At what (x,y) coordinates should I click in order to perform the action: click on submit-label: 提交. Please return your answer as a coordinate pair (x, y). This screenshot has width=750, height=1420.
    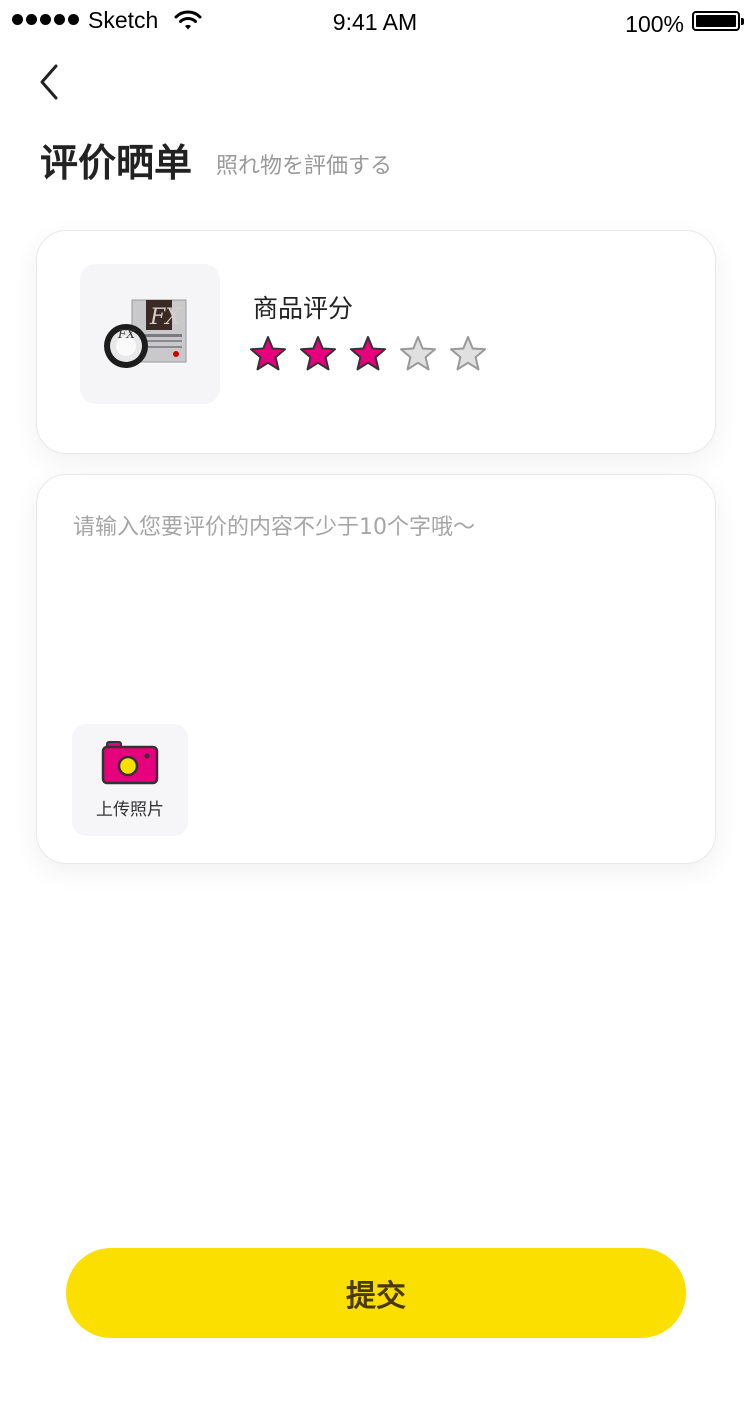
    Looking at the image, I should click on (376, 1296).